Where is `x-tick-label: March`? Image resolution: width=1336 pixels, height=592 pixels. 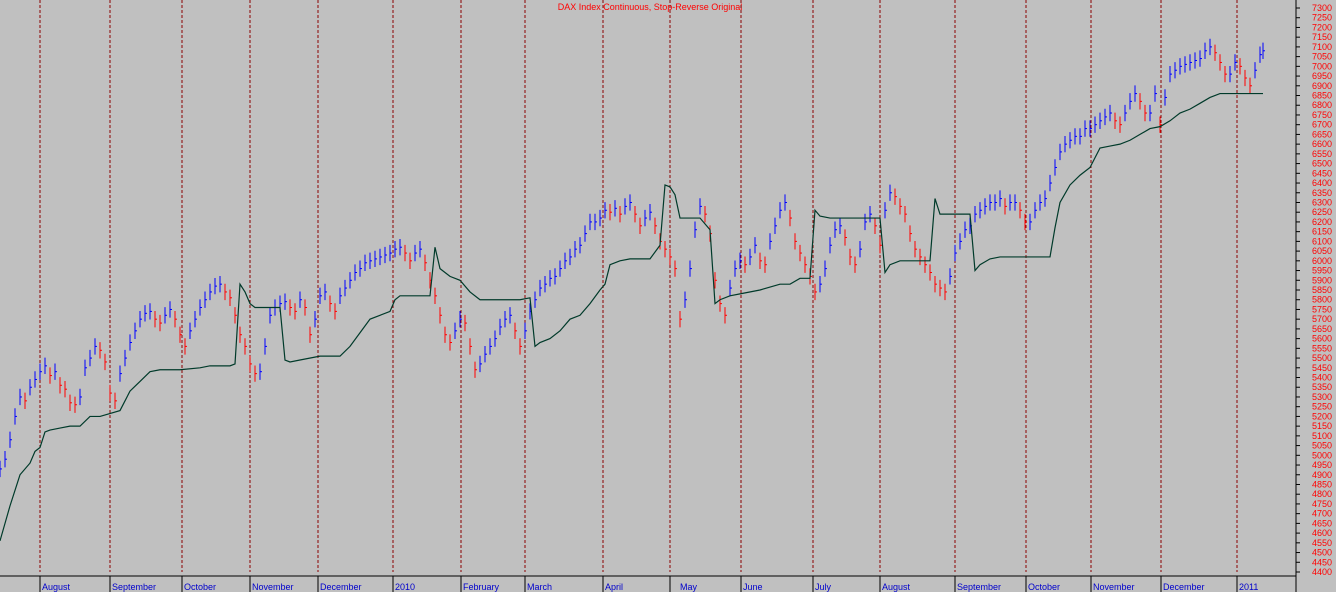
x-tick-label: March is located at coordinates (539, 587).